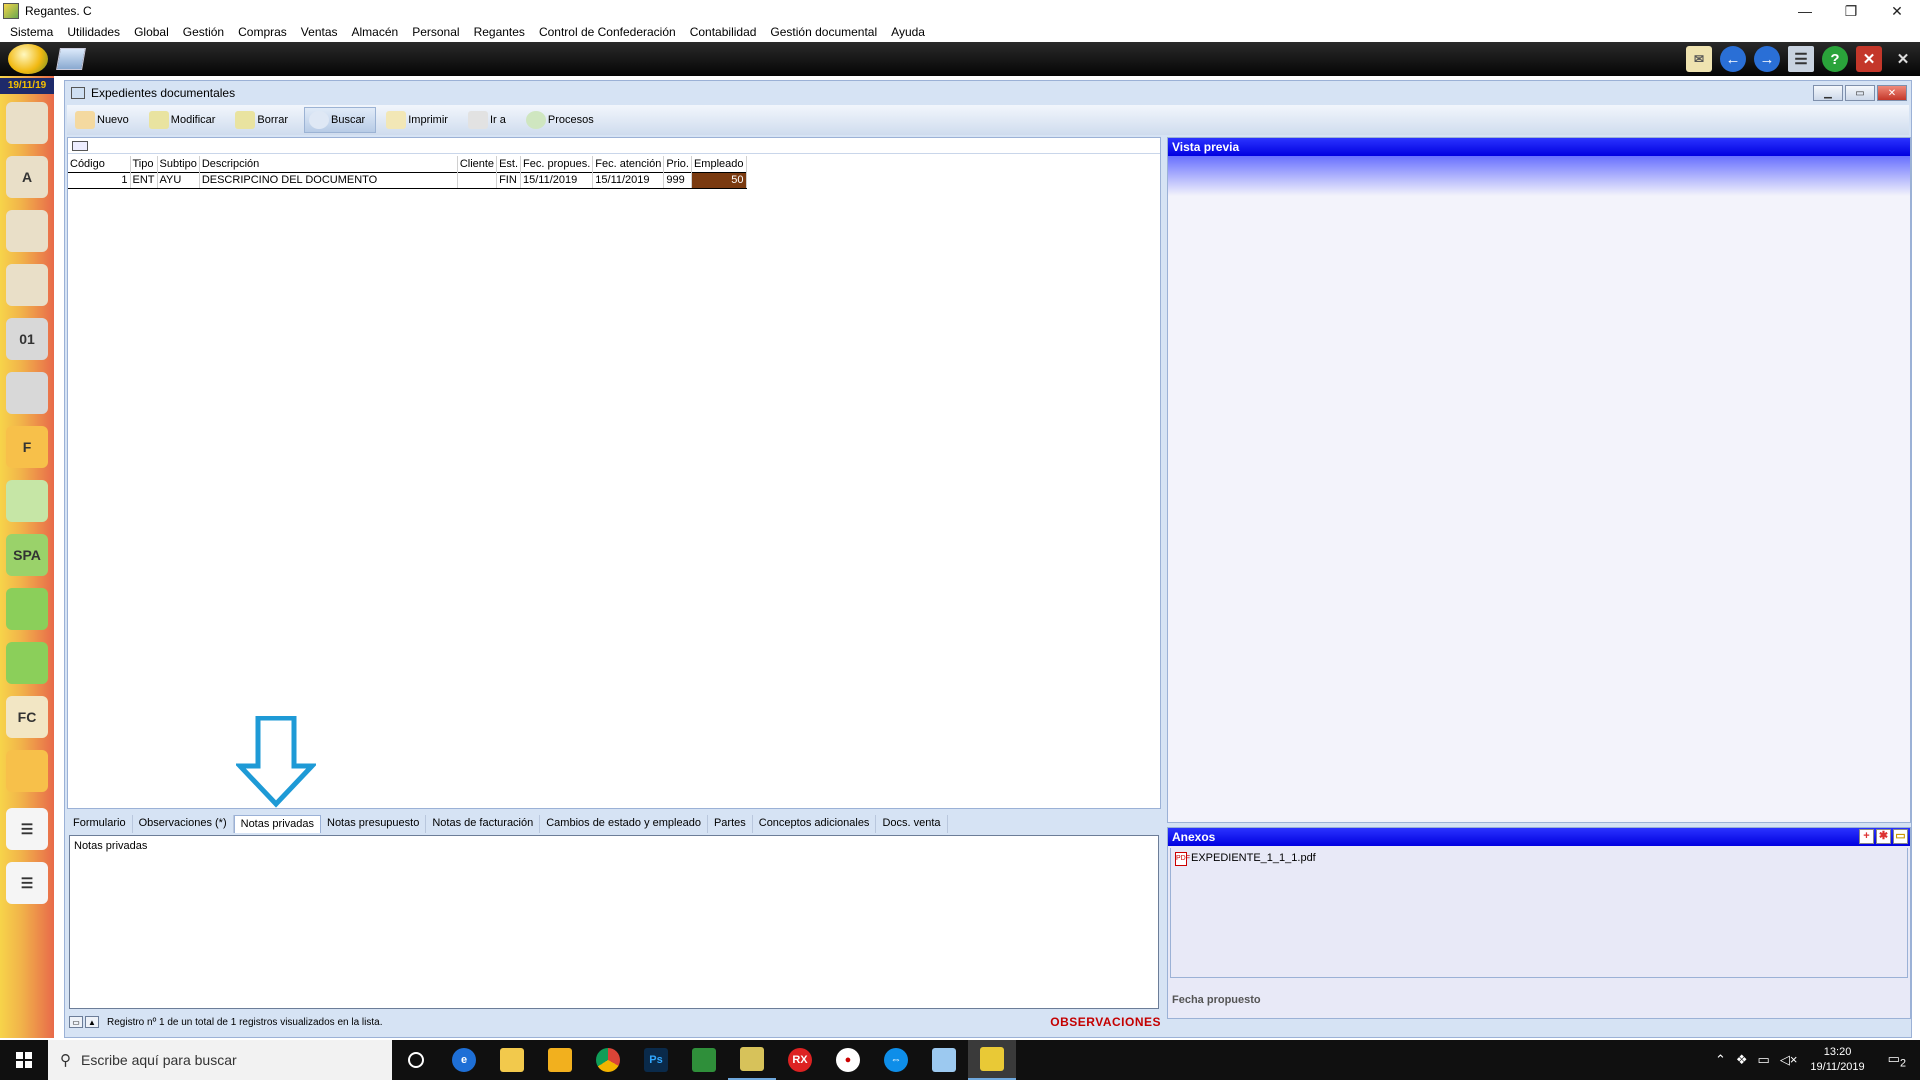  What do you see at coordinates (76, 1022) in the screenshot?
I see `keyboard-icon: ▭` at bounding box center [76, 1022].